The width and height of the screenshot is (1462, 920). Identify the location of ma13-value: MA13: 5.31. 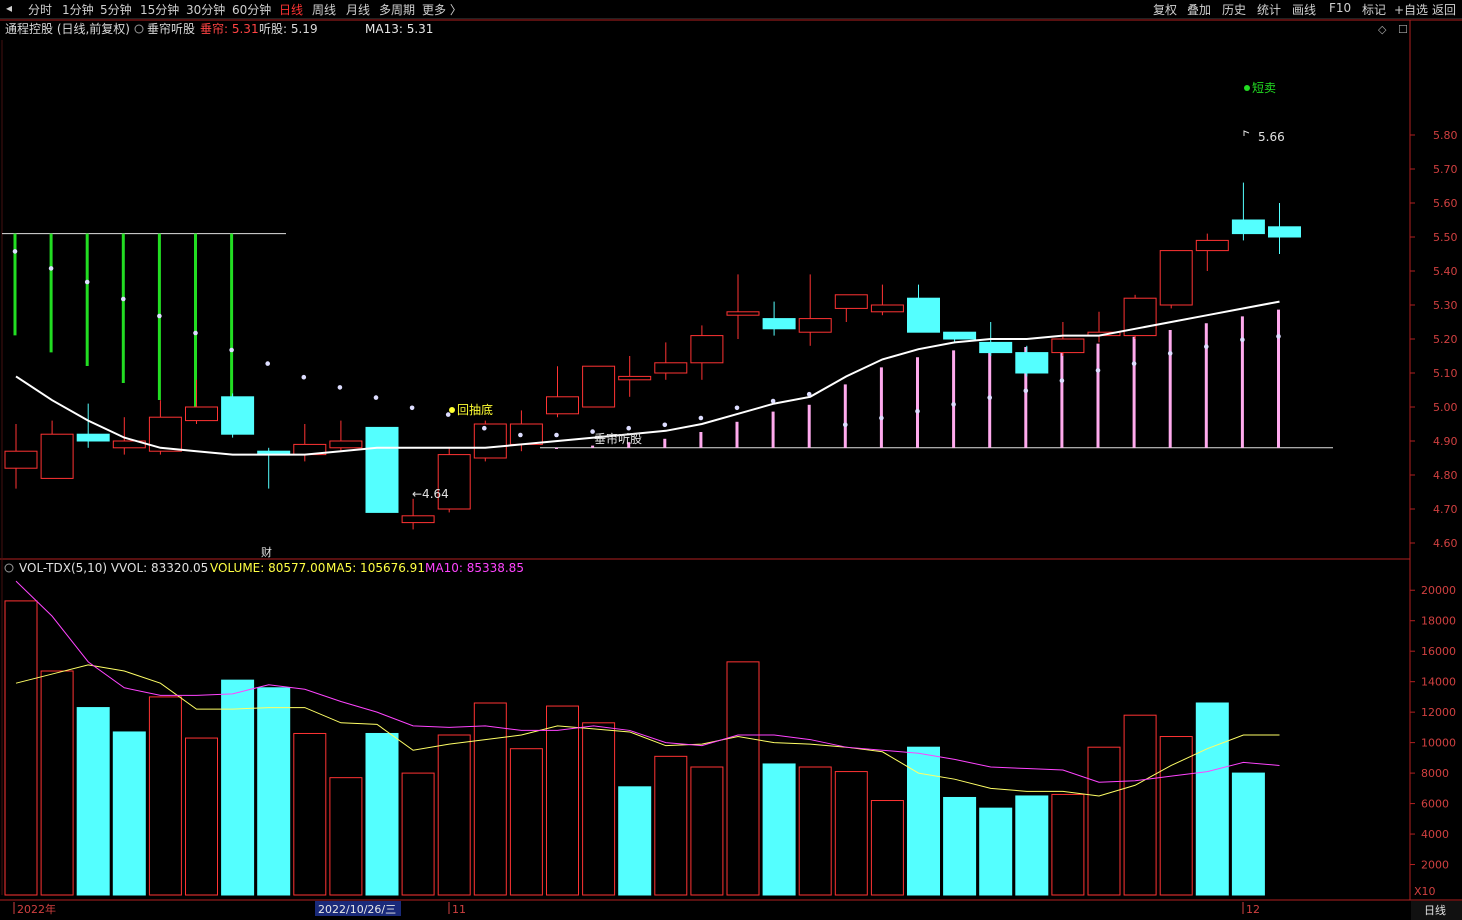
(399, 29).